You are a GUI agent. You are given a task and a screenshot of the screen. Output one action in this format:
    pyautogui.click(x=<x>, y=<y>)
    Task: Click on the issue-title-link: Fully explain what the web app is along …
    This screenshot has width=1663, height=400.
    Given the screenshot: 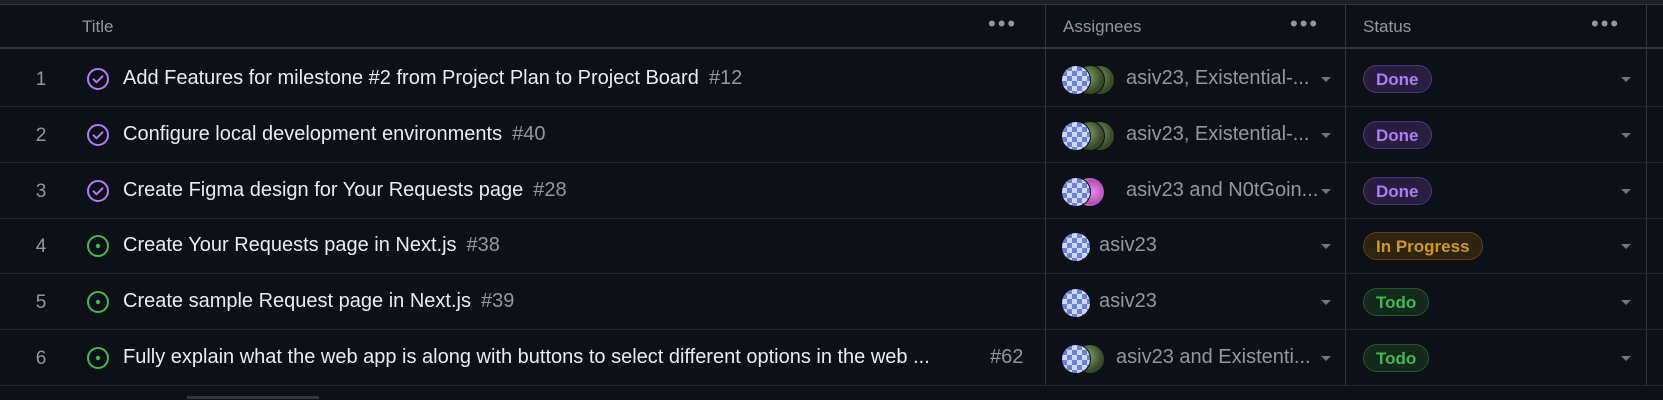 What is the action you would take?
    pyautogui.click(x=526, y=357)
    